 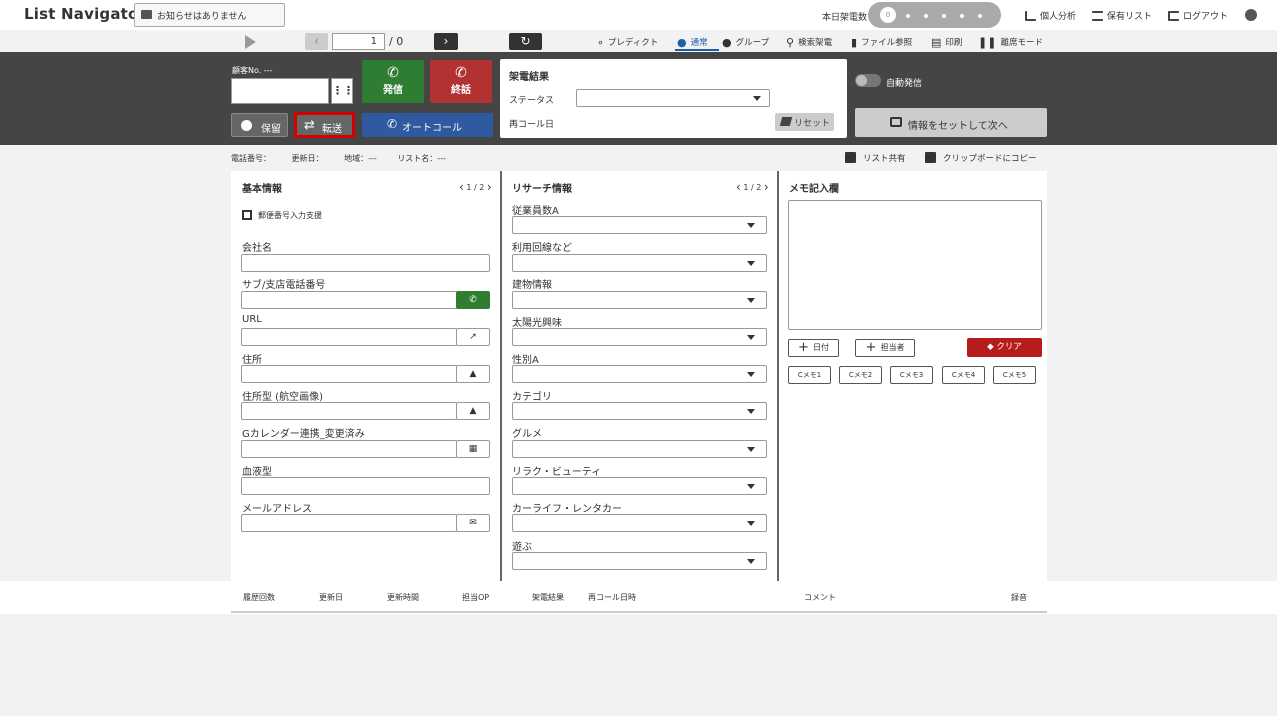 What do you see at coordinates (1010, 42) in the screenshot?
I see `tab-leave-mode: ❚❚ 離席モード` at bounding box center [1010, 42].